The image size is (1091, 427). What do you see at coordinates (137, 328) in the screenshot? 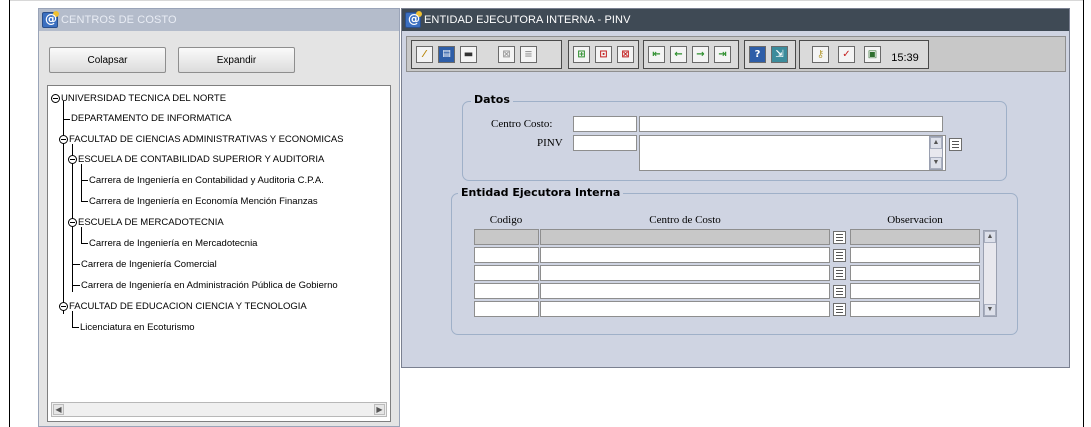
I see `tree-node: Licenciatura en Ecoturismo` at bounding box center [137, 328].